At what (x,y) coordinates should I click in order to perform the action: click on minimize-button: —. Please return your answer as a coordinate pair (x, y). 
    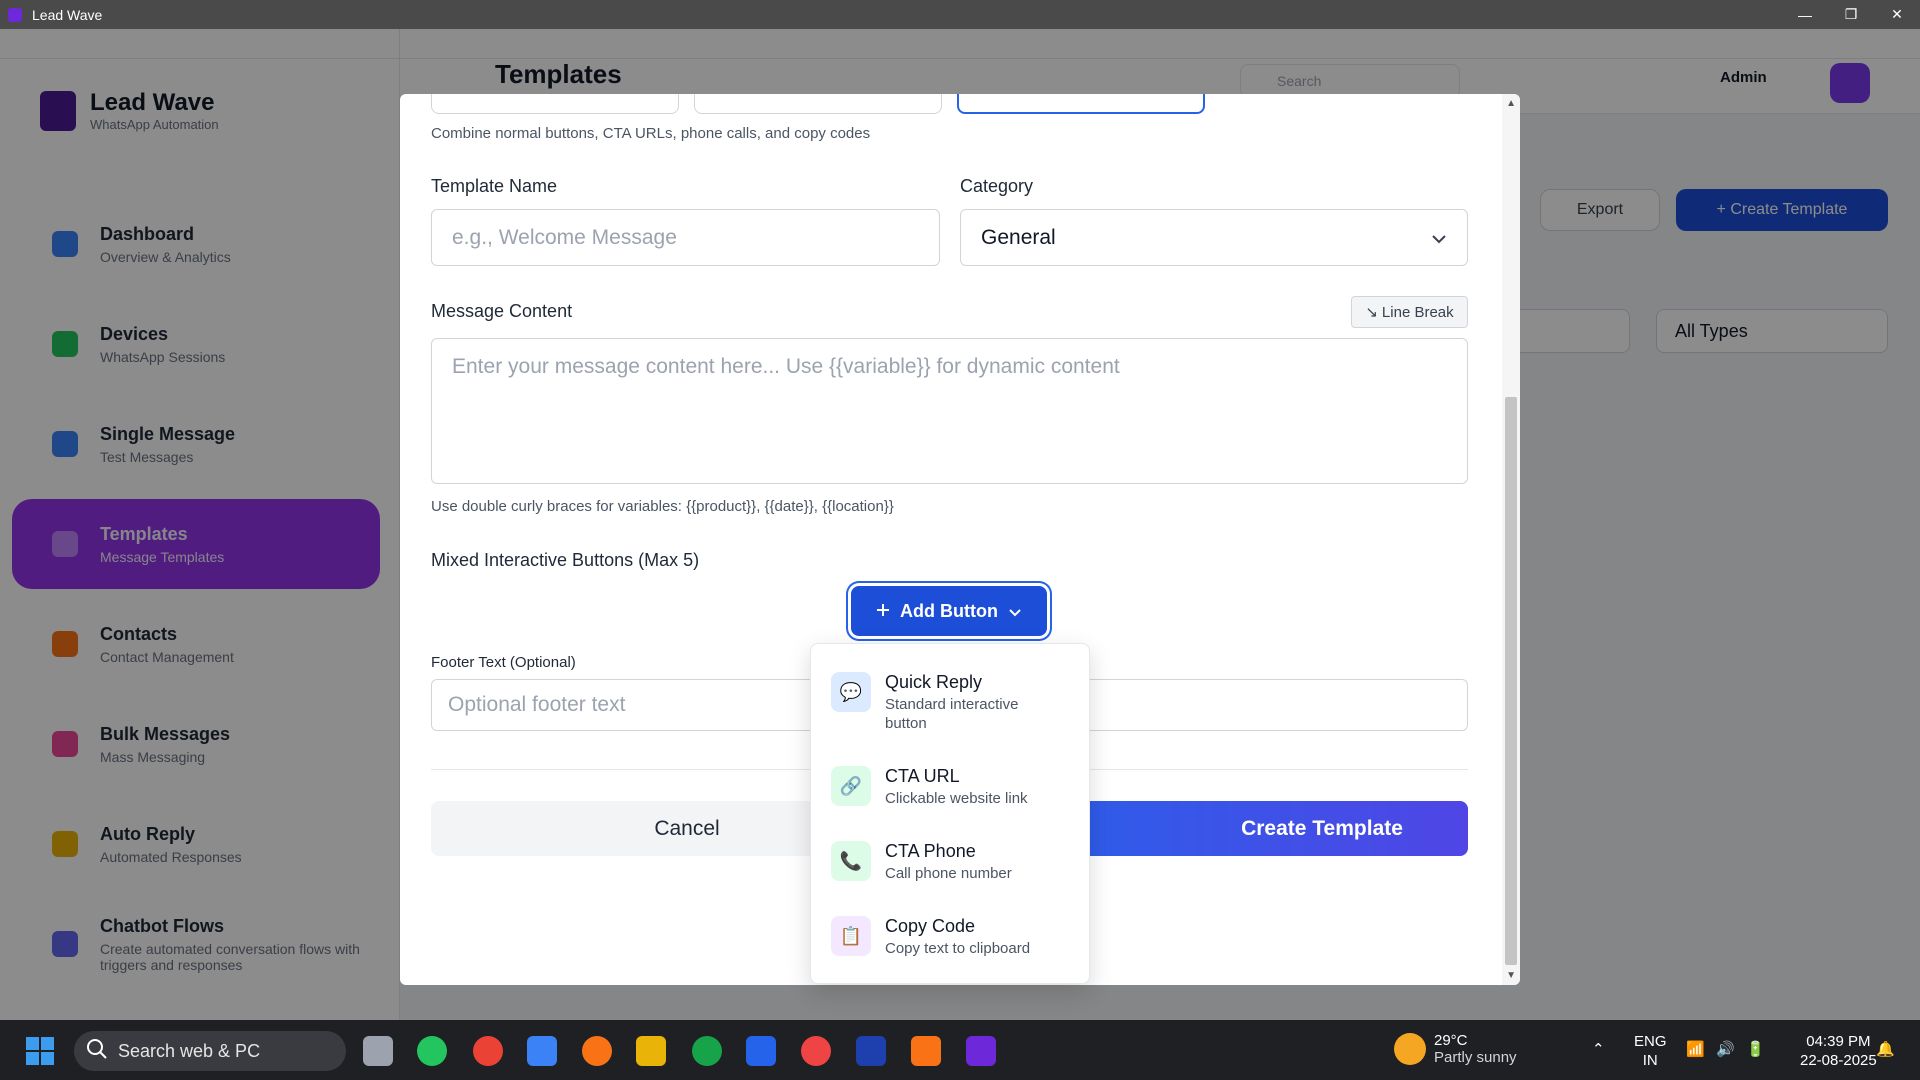
    Looking at the image, I should click on (1805, 14).